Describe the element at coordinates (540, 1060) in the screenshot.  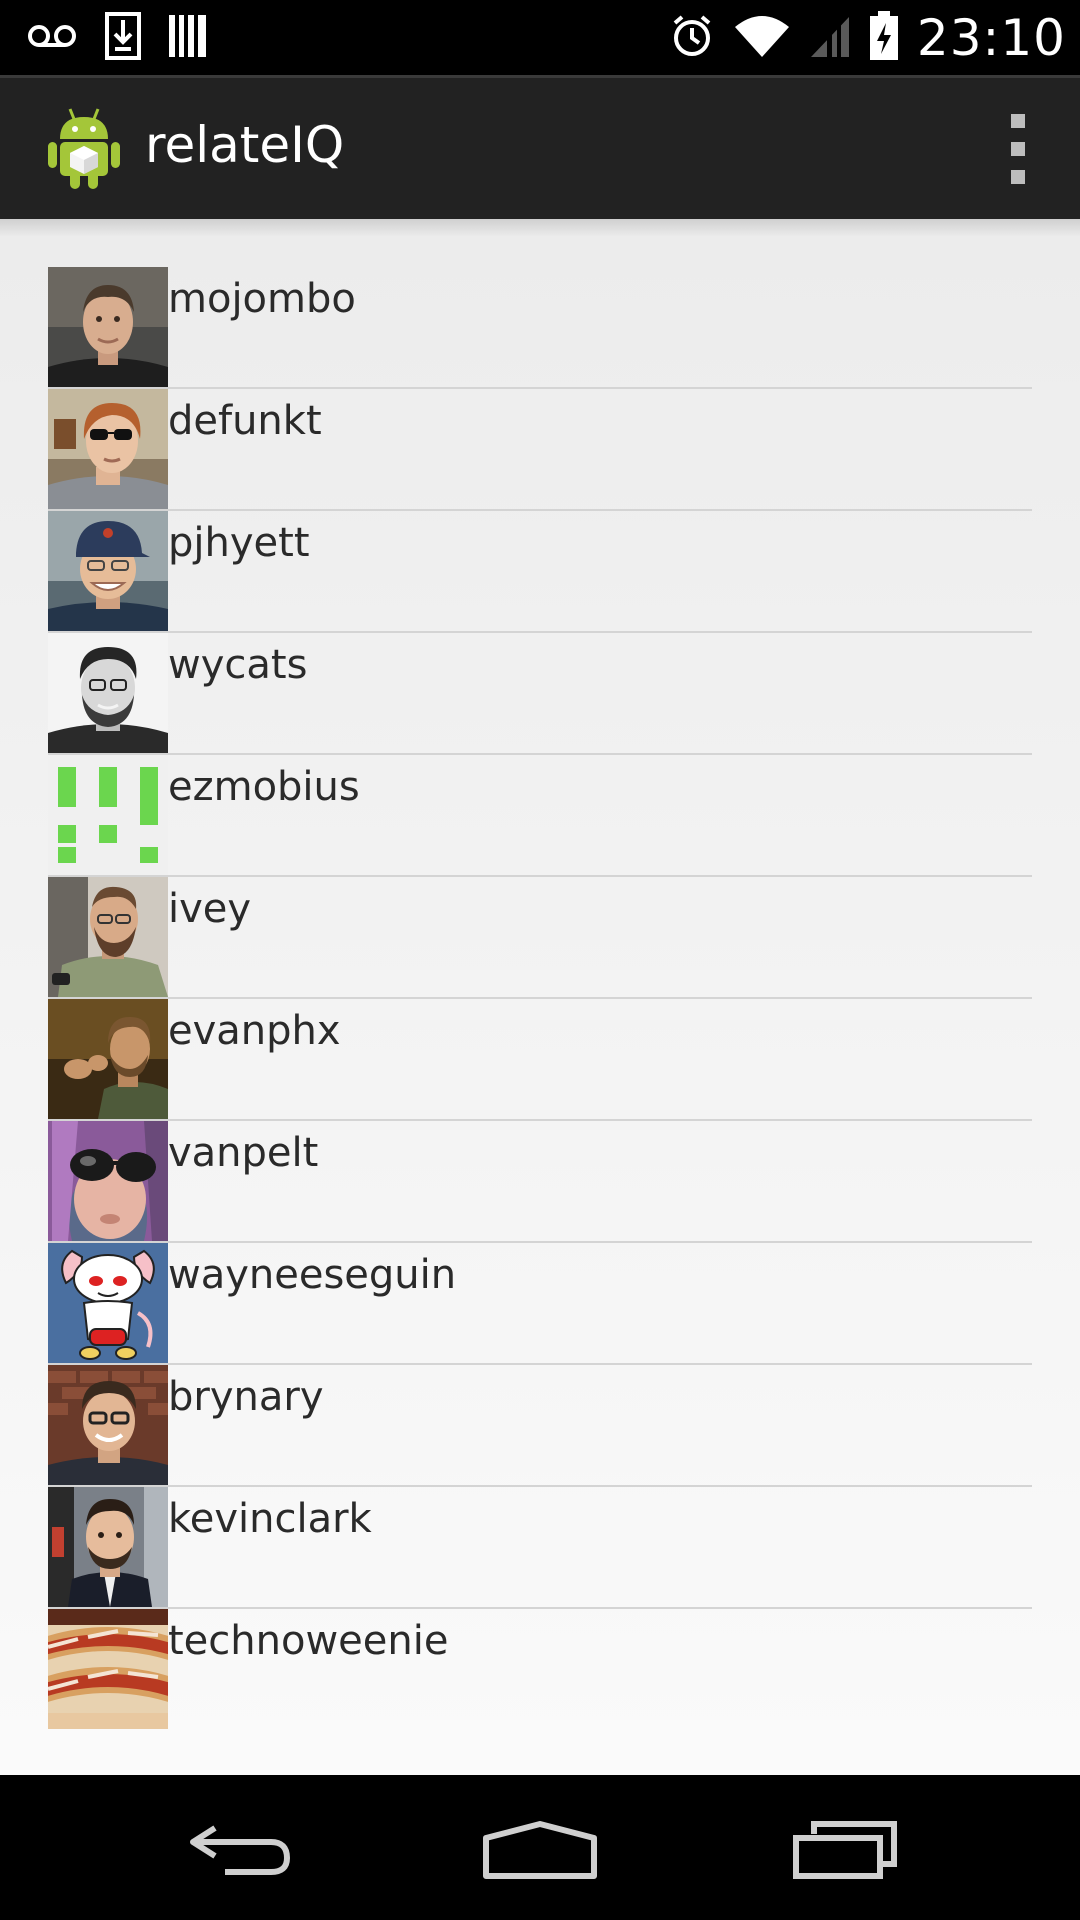
I see `list-item: evanphx` at that location.